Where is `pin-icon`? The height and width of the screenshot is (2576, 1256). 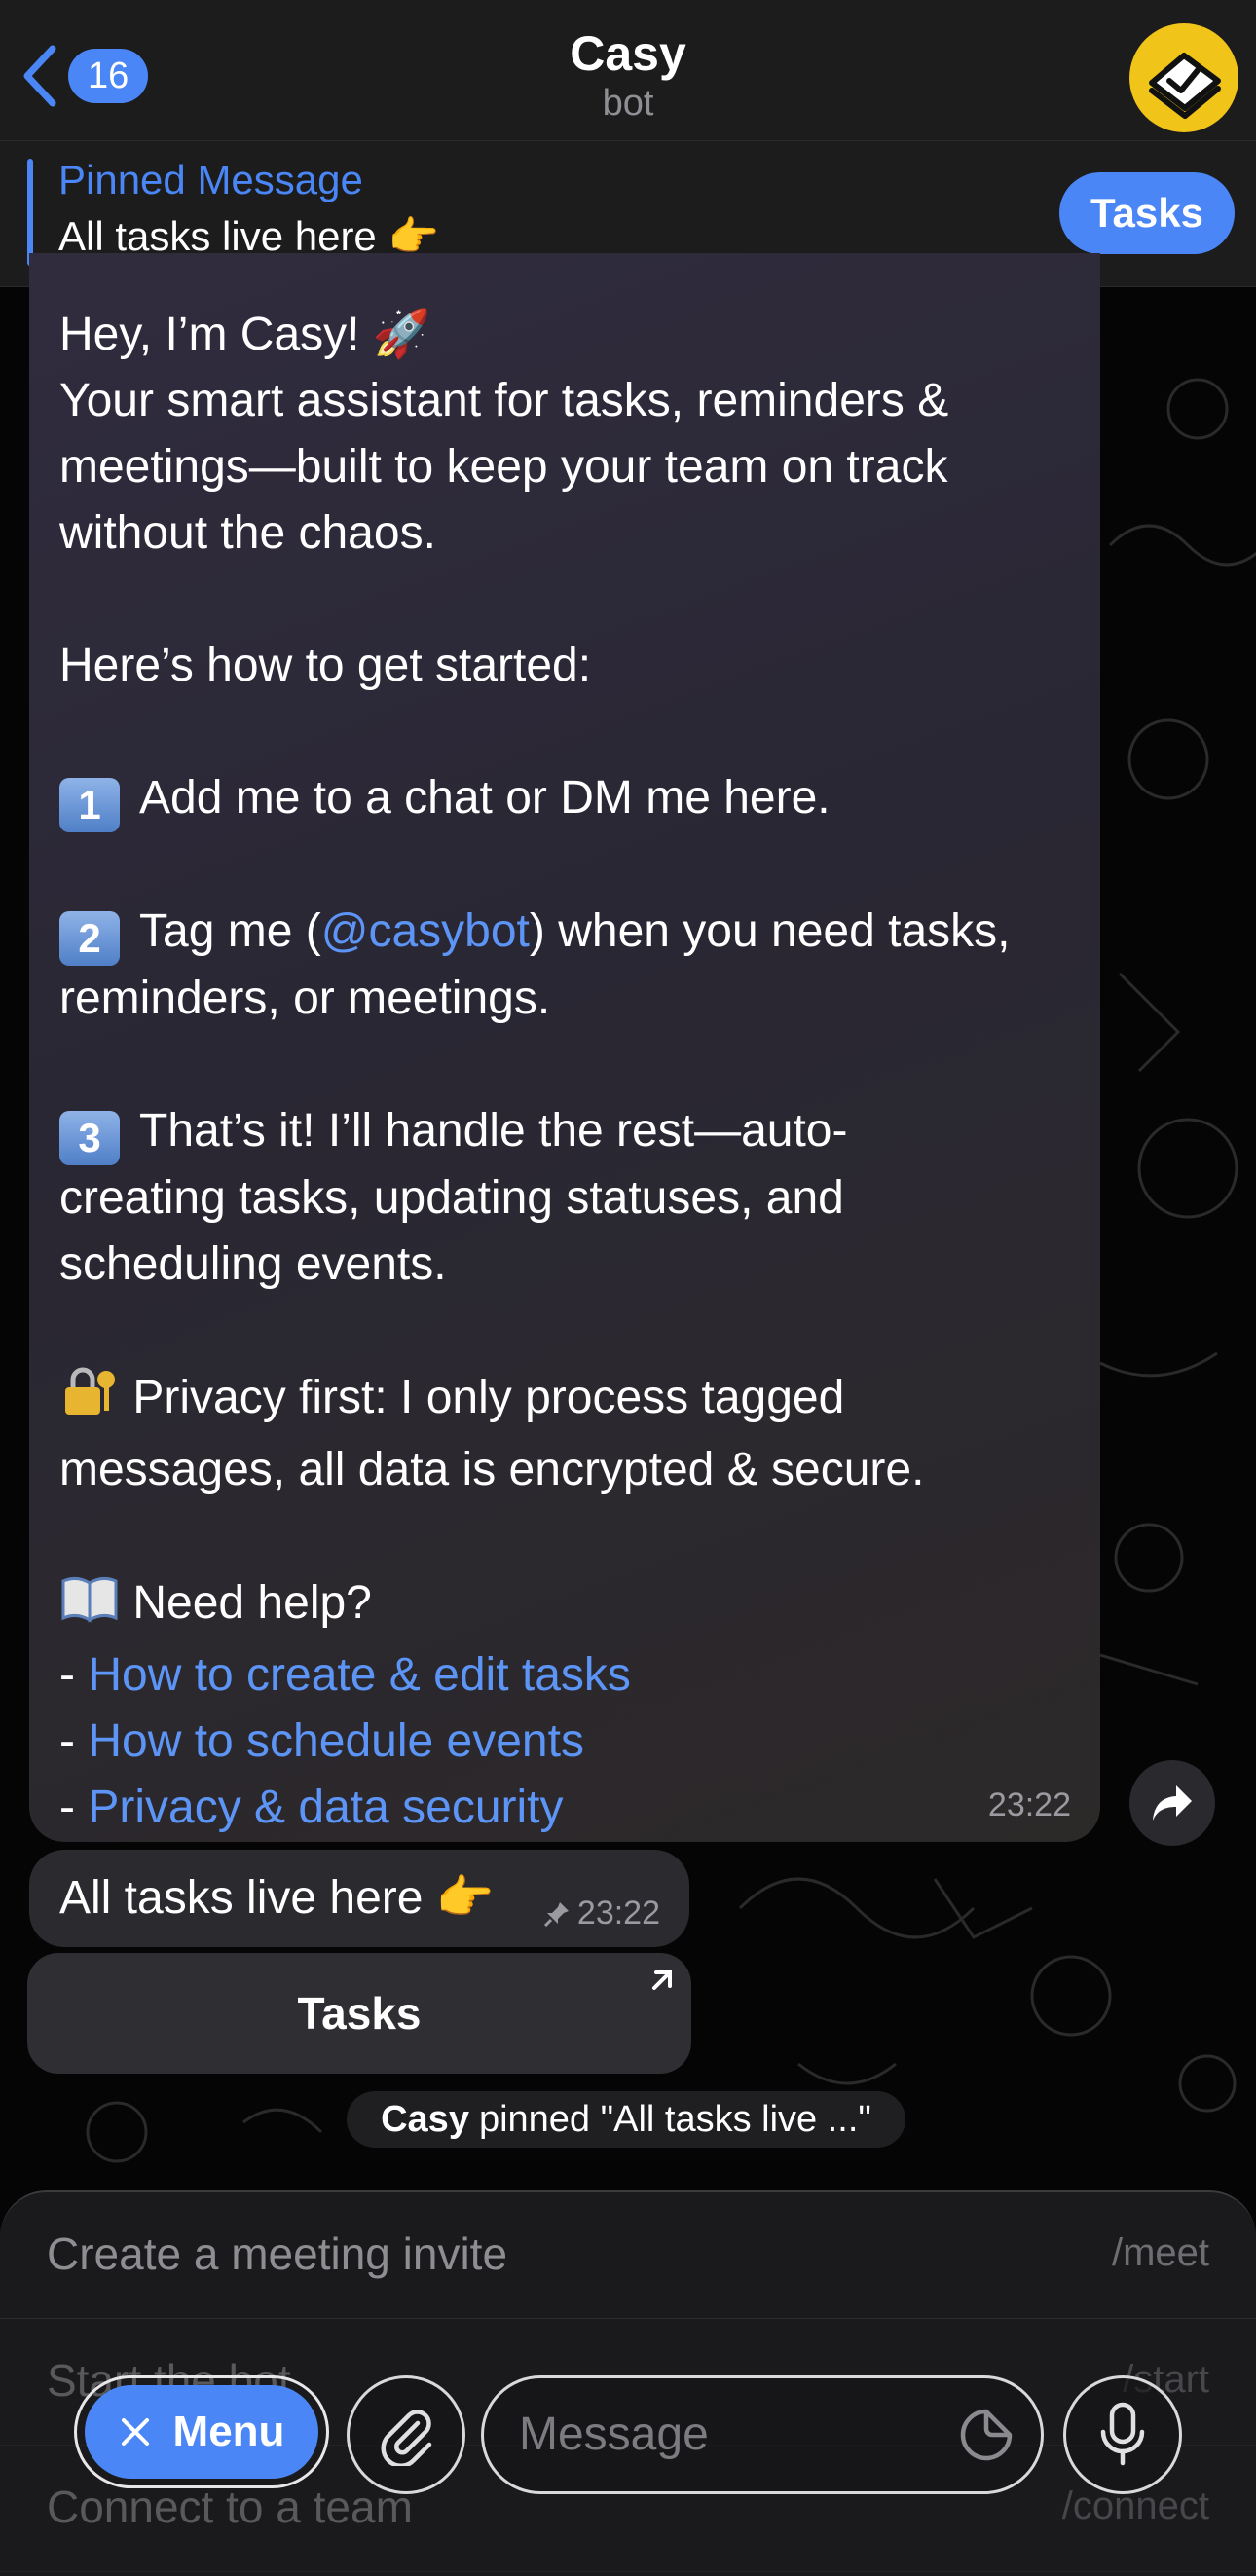 pin-icon is located at coordinates (556, 1914).